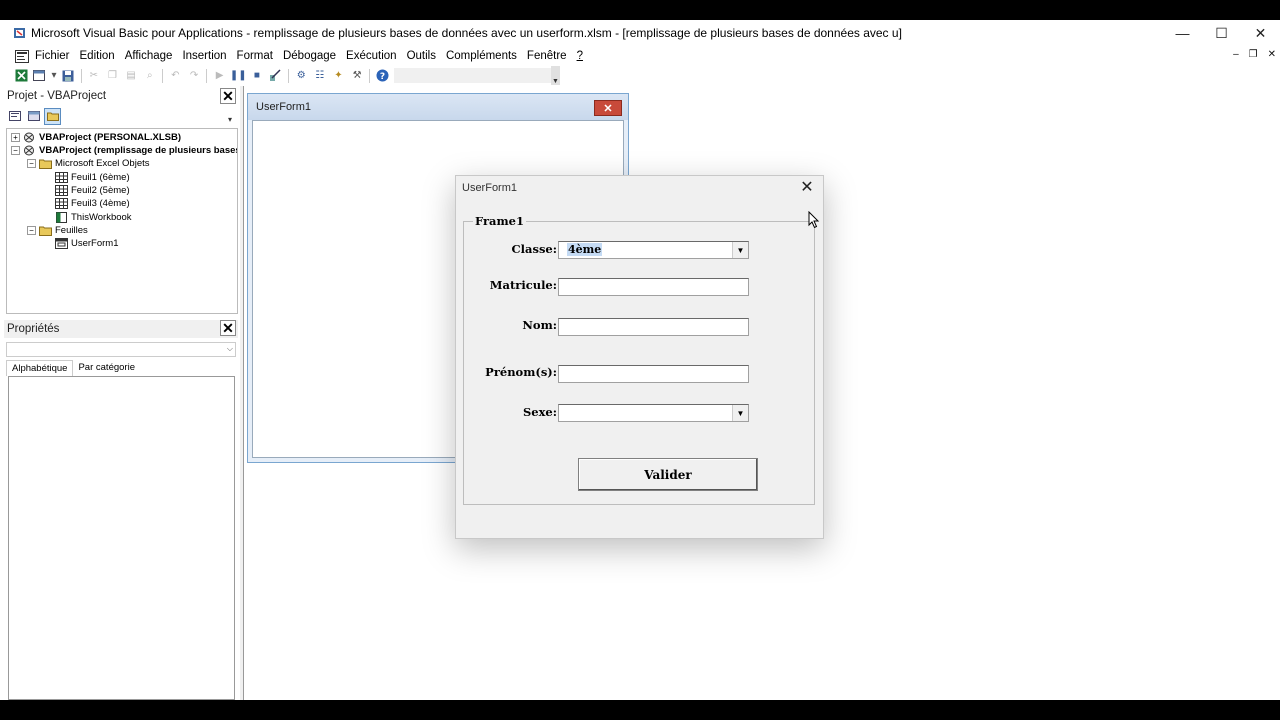 The image size is (1280, 720). I want to click on tree-node-feuil1: Feuil1 (6ème), so click(92, 177).